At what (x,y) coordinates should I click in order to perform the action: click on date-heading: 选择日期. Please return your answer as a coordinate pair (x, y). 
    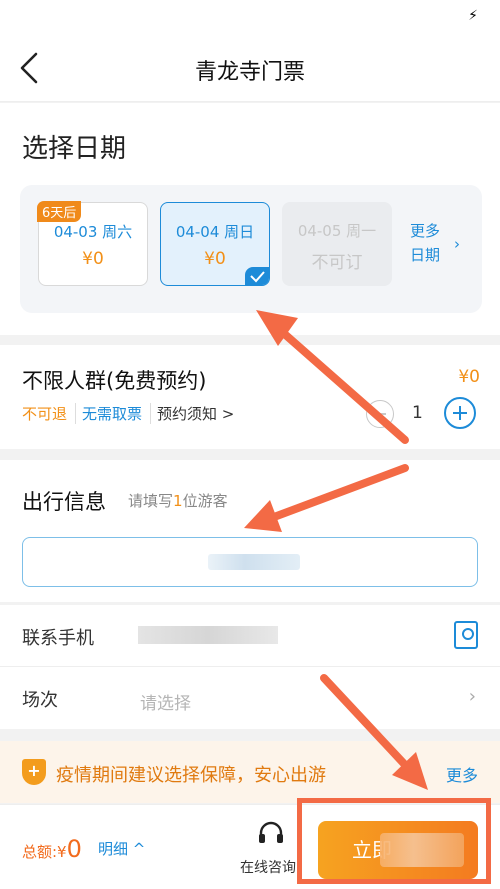
    Looking at the image, I should click on (74, 149).